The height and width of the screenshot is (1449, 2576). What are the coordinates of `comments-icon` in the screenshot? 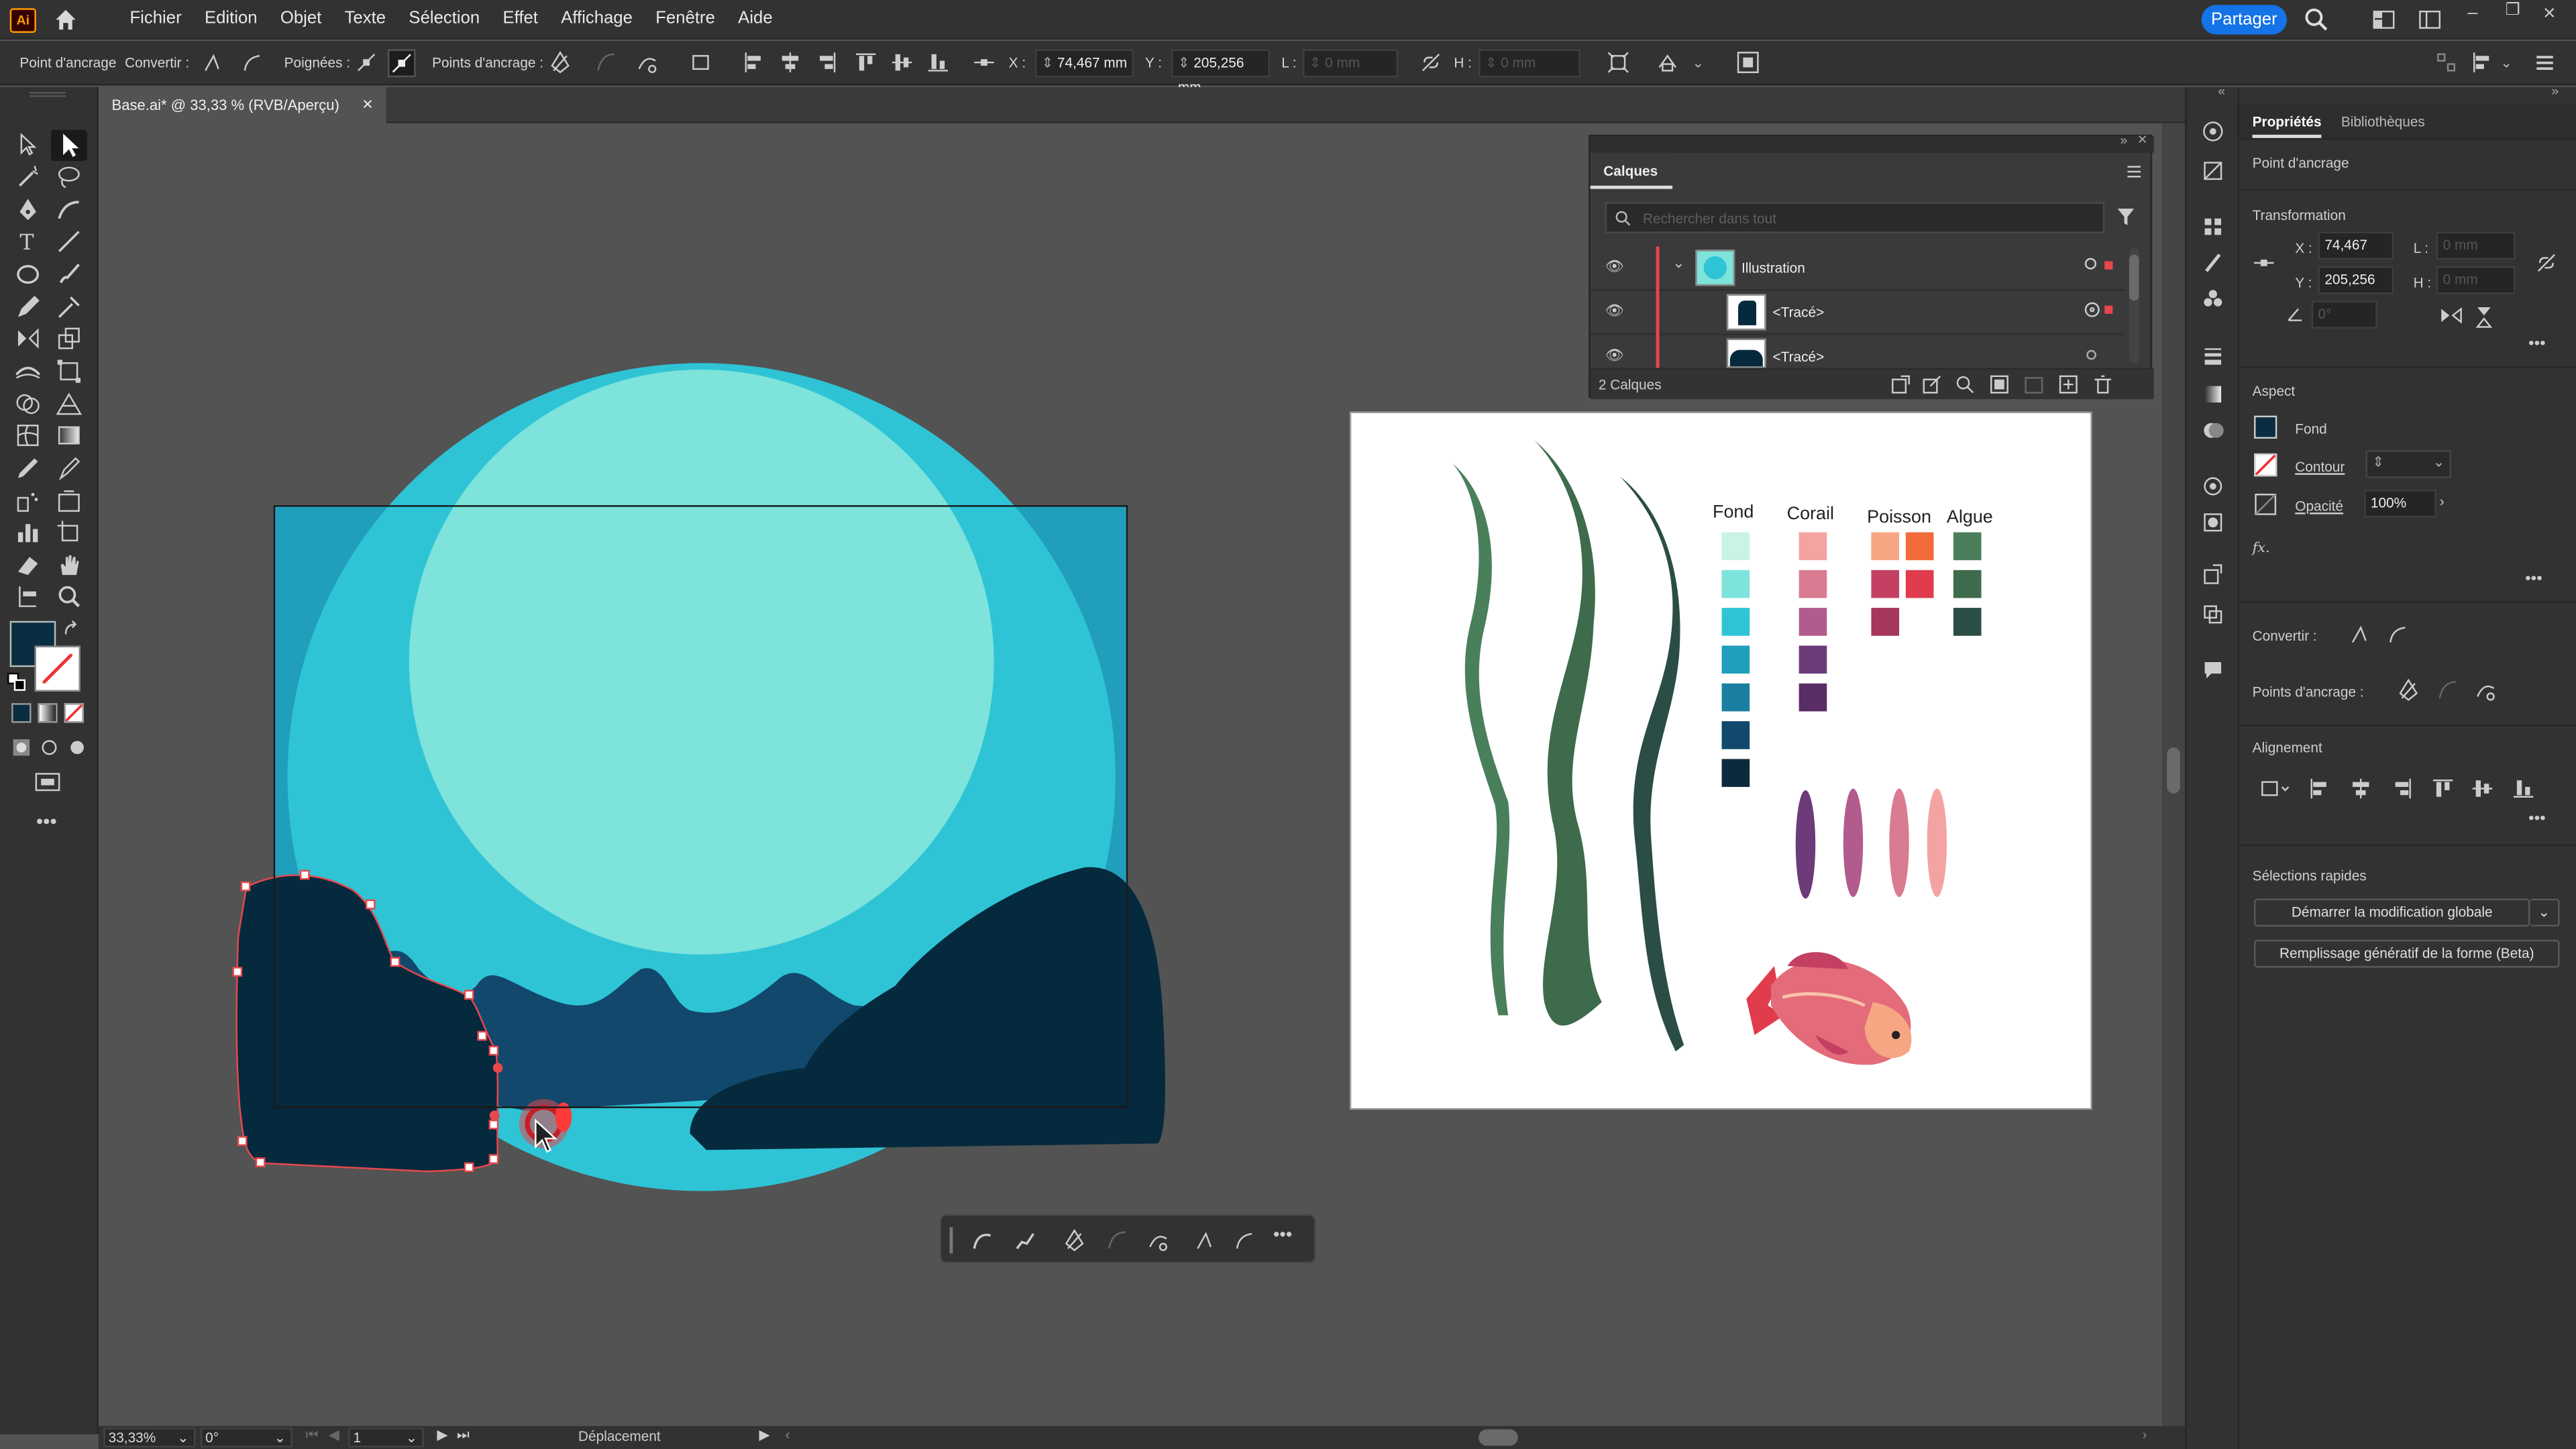 It's located at (2213, 670).